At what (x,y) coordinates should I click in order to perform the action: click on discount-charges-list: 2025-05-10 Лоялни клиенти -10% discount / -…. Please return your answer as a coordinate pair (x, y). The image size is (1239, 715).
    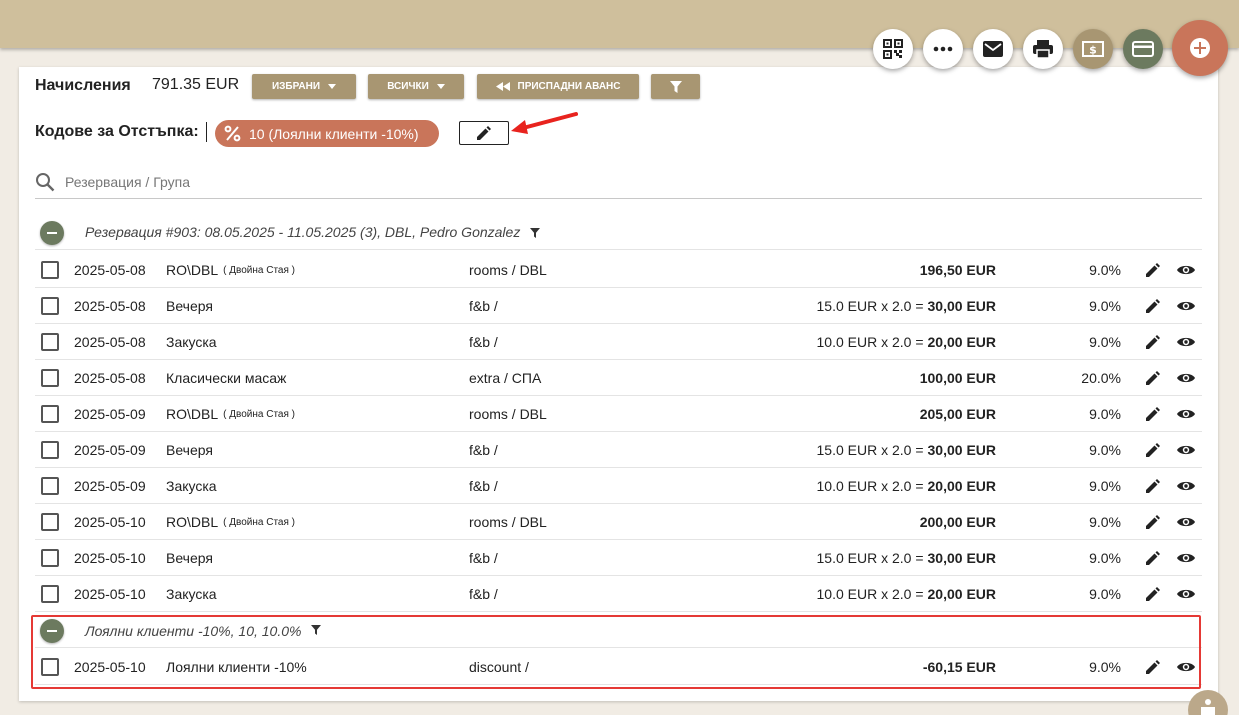
    Looking at the image, I should click on (618, 667).